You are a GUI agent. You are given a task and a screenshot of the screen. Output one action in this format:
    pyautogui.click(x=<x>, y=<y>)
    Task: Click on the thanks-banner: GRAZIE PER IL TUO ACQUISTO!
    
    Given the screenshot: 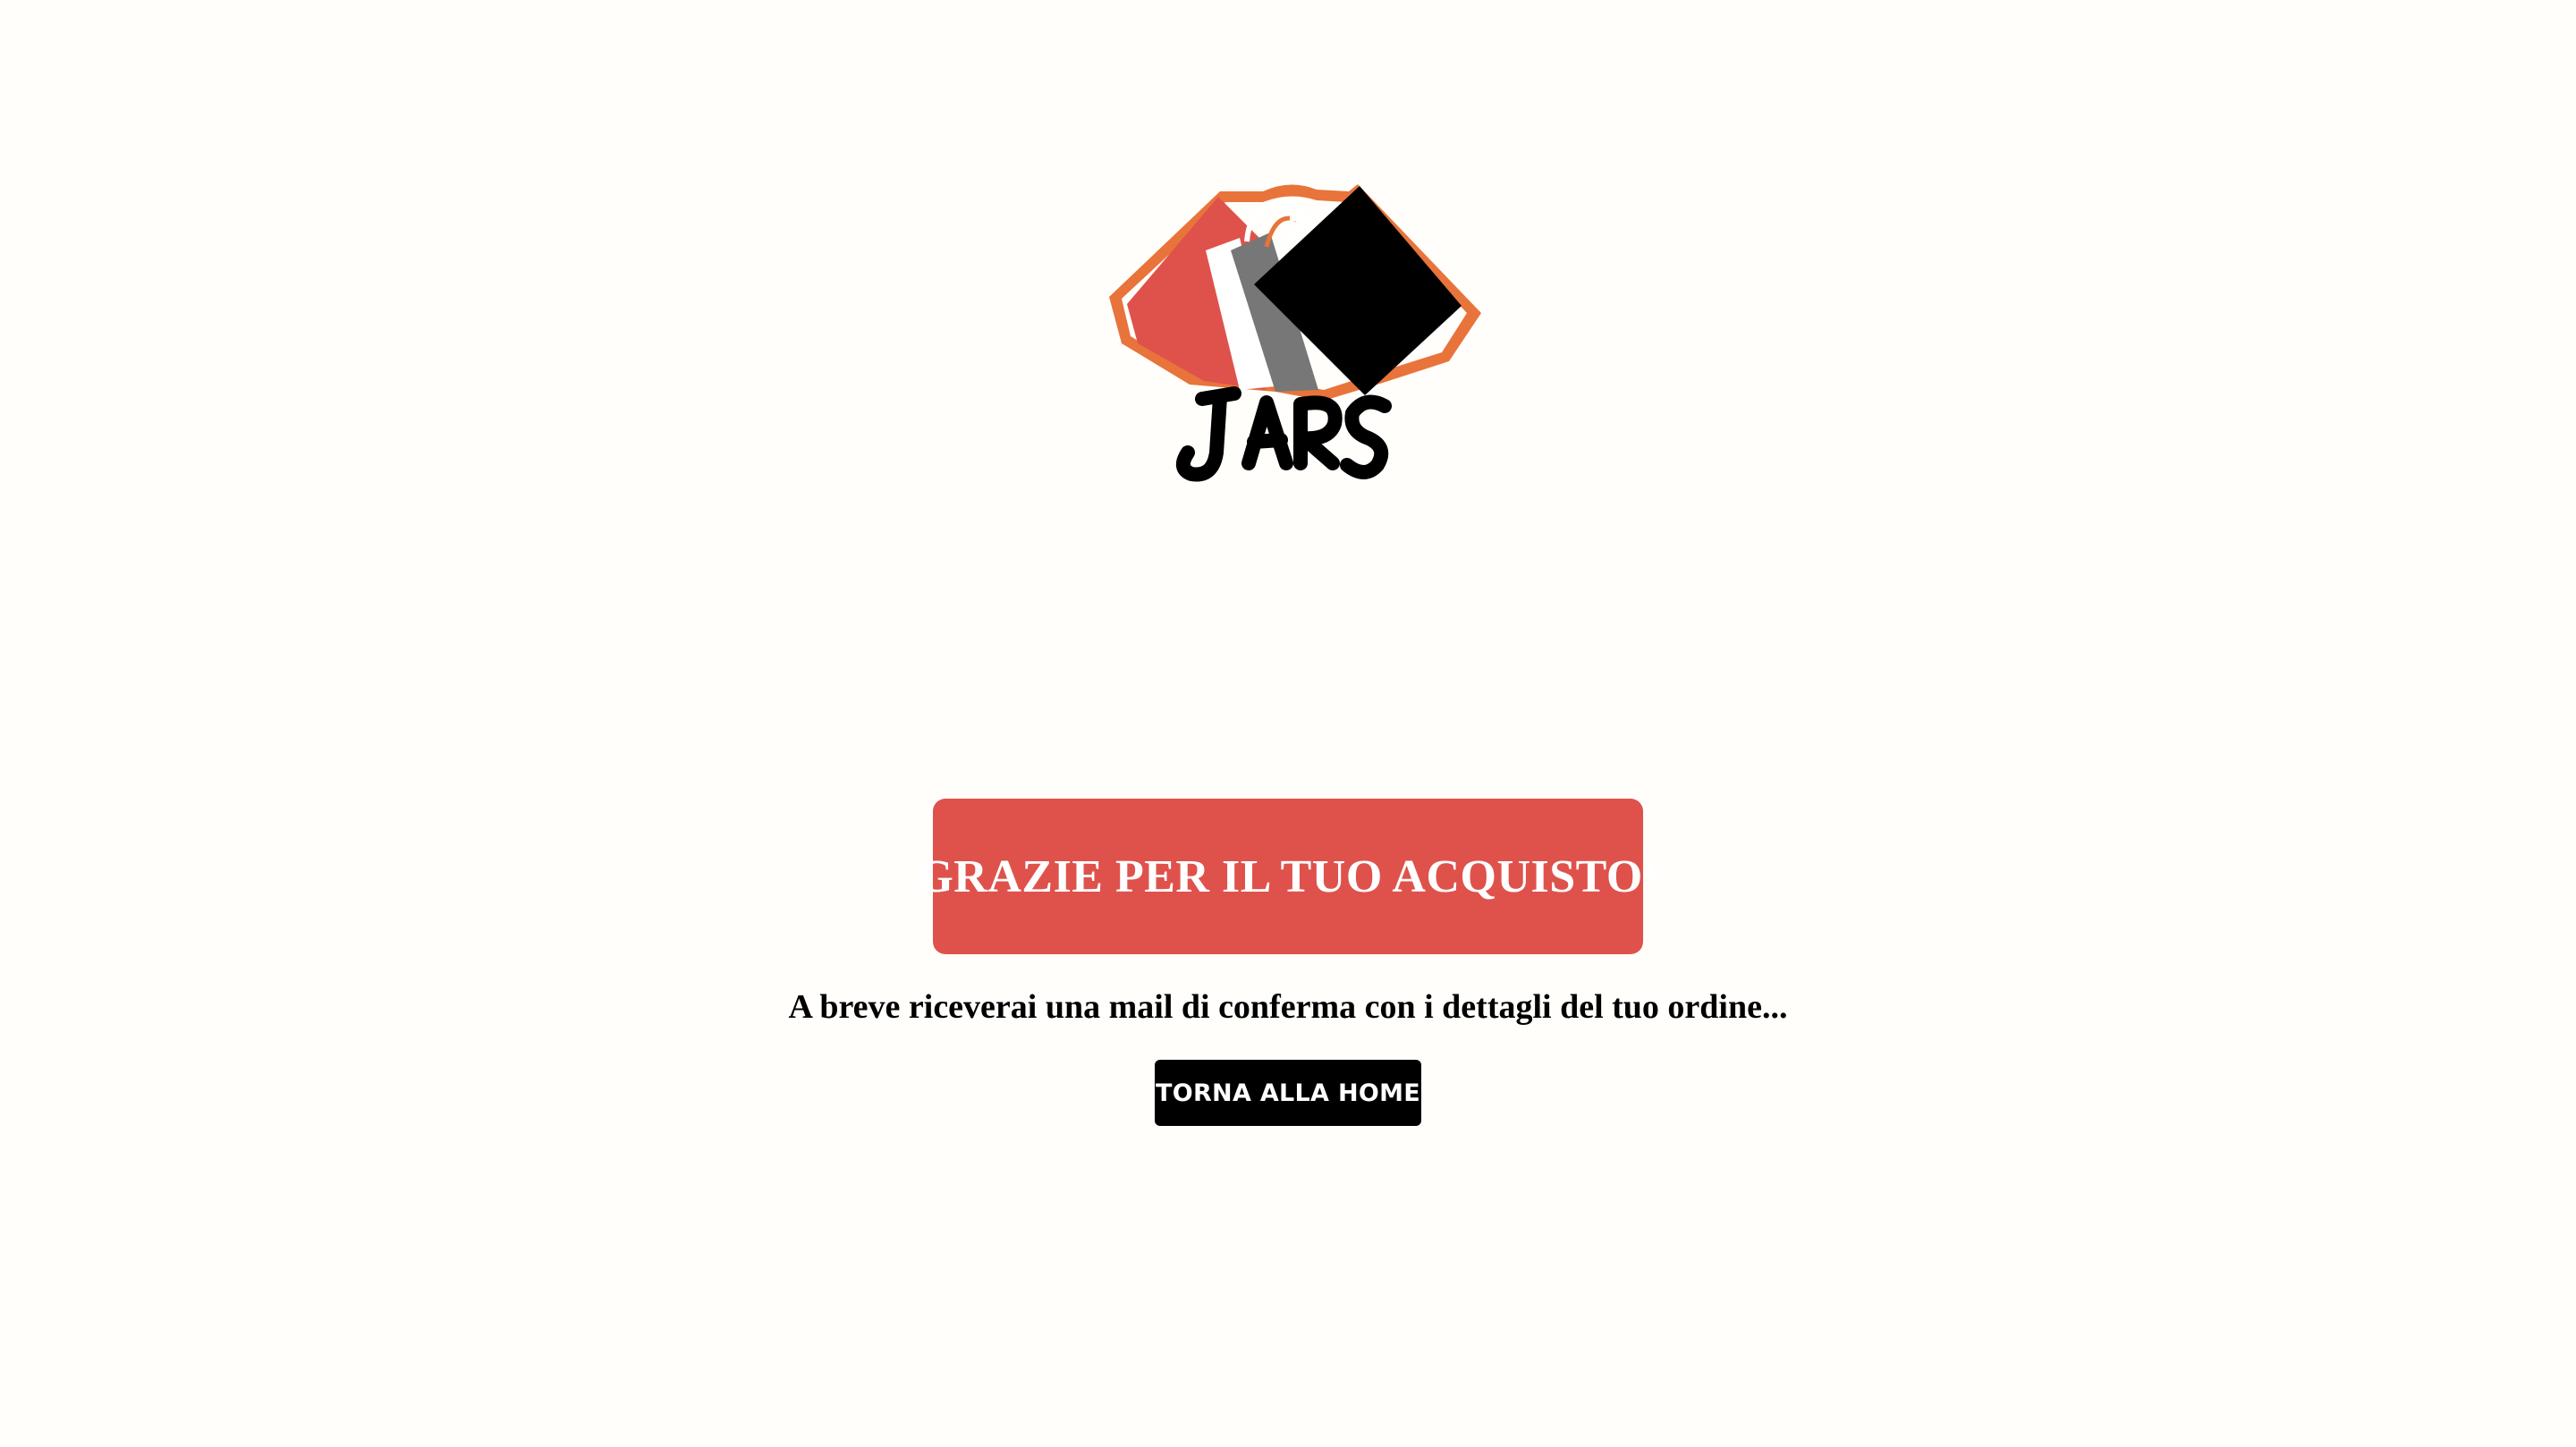 What is the action you would take?
    pyautogui.click(x=1287, y=876)
    